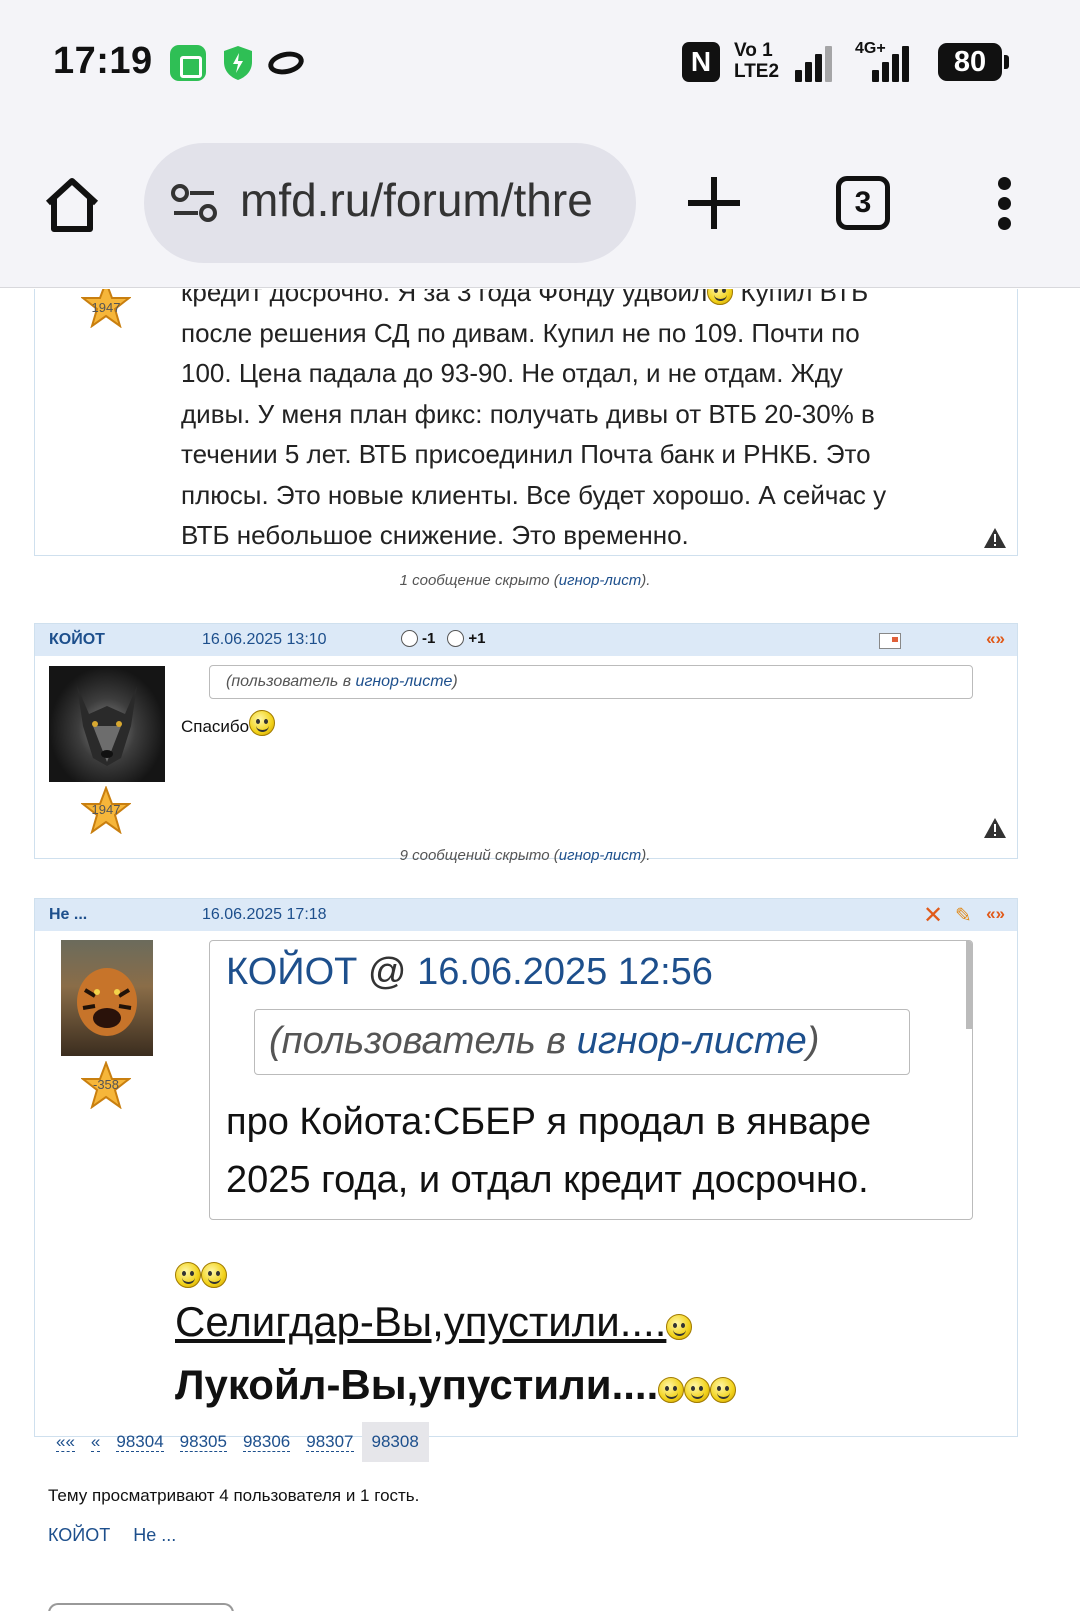 This screenshot has width=1080, height=1611. Describe the element at coordinates (714, 203) in the screenshot. I see `new-tab-button` at that location.